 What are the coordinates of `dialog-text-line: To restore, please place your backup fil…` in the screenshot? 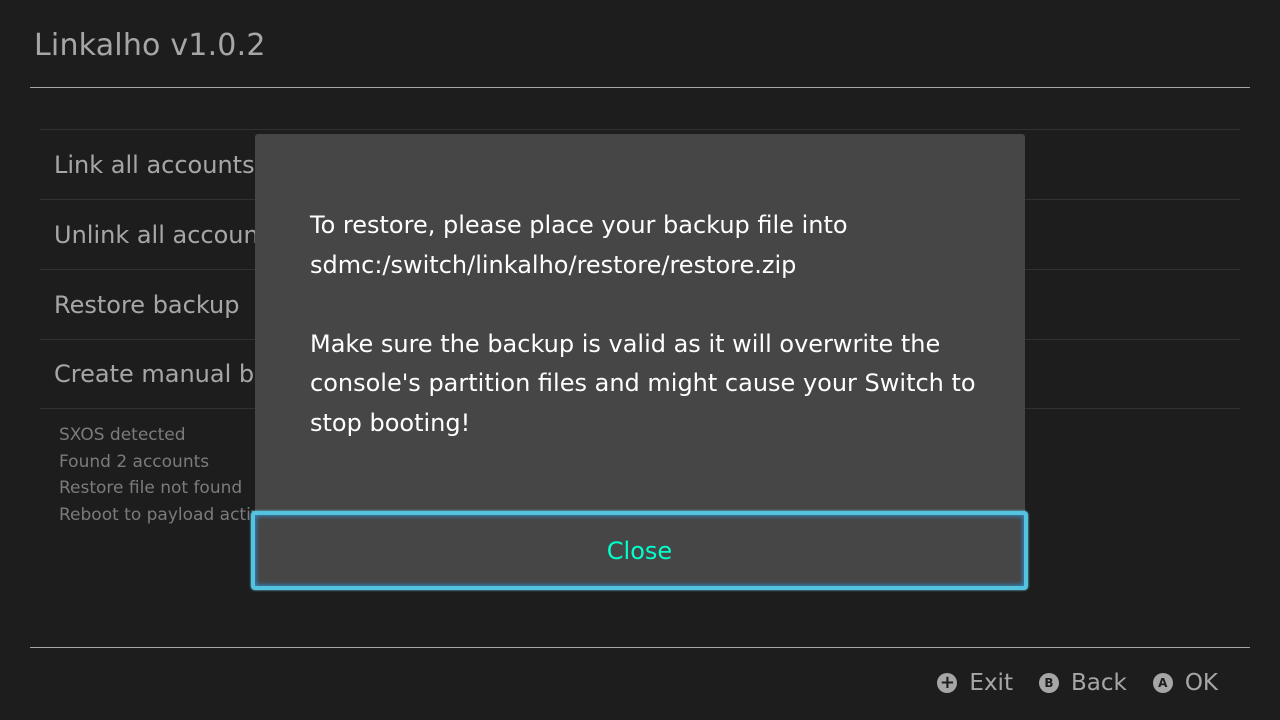 It's located at (579, 225).